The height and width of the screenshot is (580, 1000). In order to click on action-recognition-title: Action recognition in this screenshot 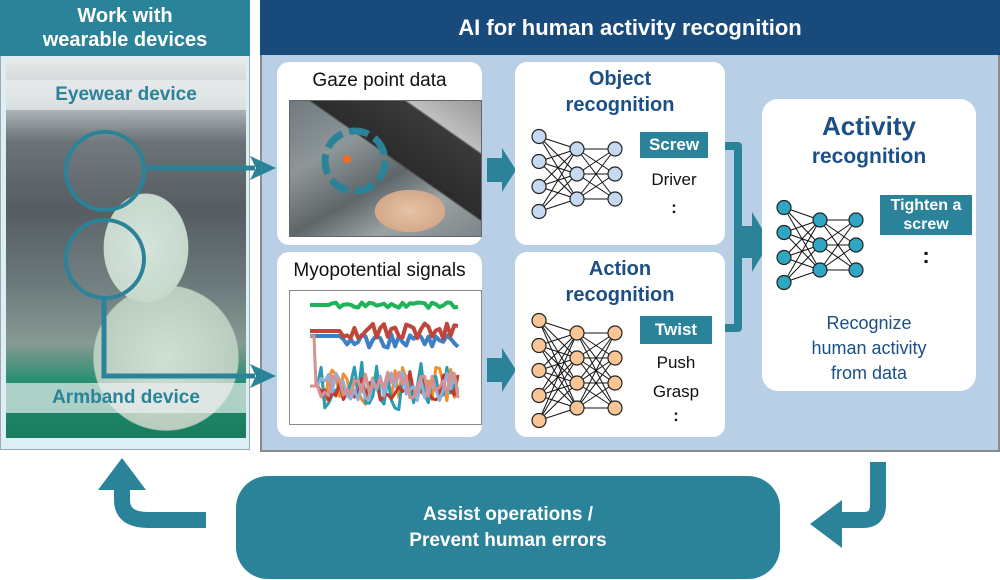, I will do `click(620, 282)`.